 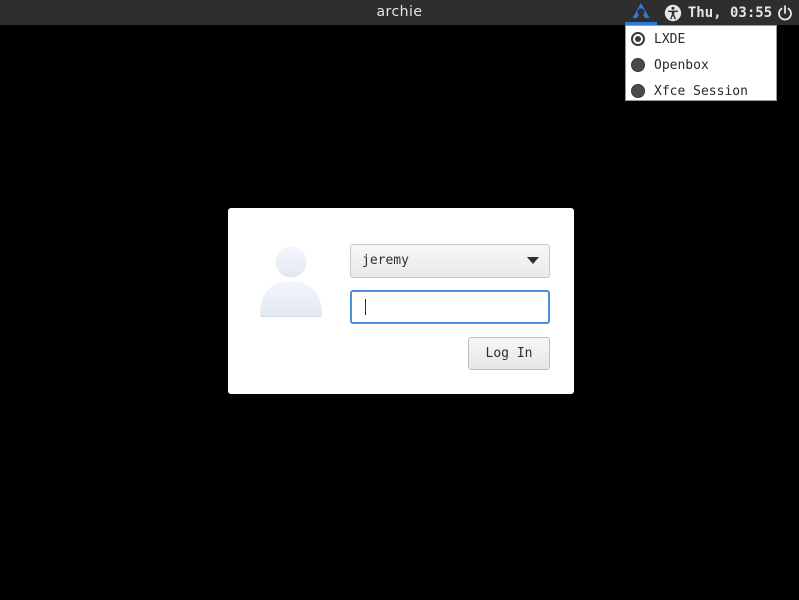 I want to click on session-option-lxde: LXDE, so click(x=701, y=39).